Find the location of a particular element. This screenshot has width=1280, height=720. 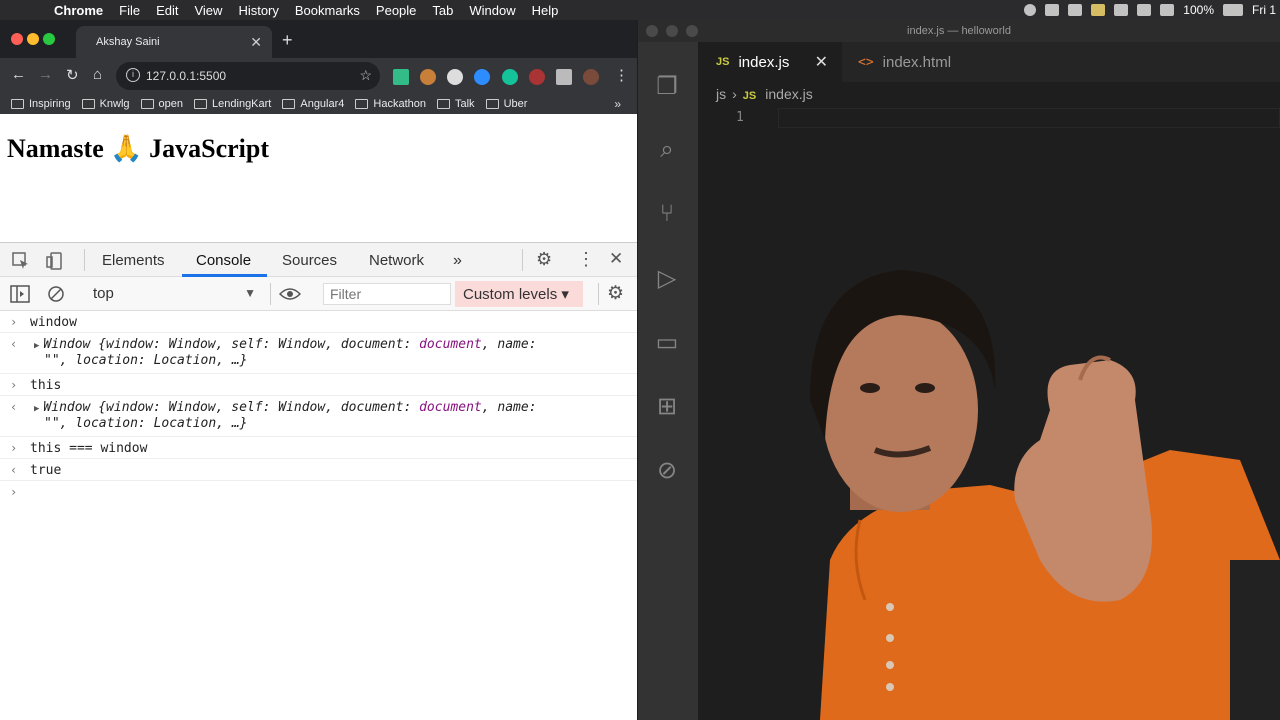

tab-label: index.html is located at coordinates (917, 62).